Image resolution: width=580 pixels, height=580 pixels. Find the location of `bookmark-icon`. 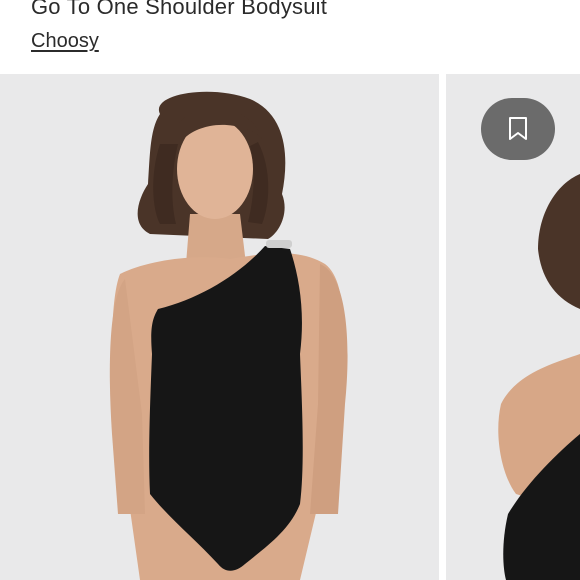

bookmark-icon is located at coordinates (518, 128).